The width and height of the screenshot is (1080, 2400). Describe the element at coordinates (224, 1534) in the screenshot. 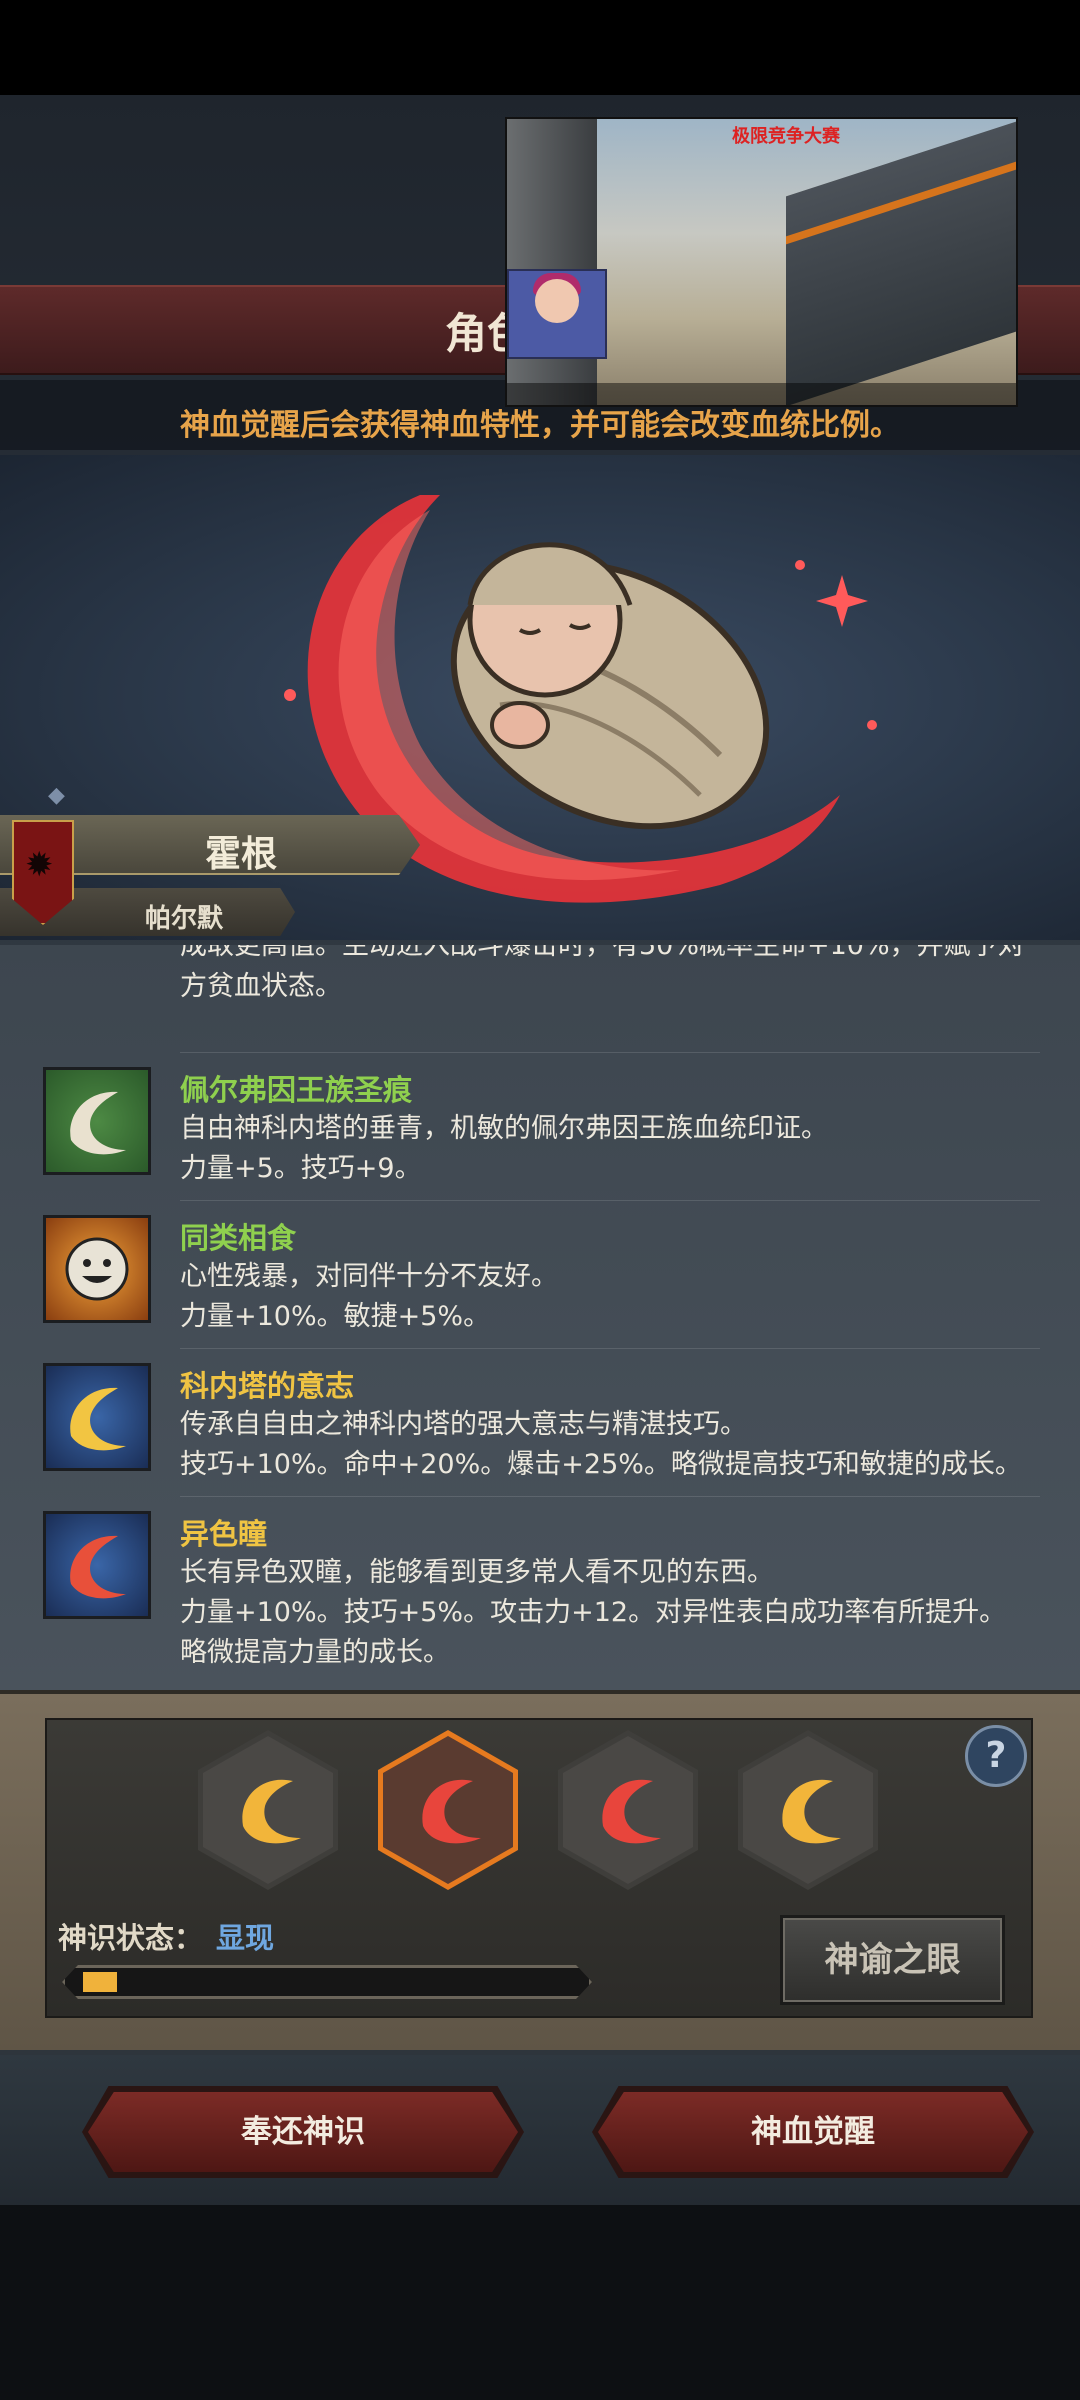

I see `trait-name: 异色瞳` at that location.